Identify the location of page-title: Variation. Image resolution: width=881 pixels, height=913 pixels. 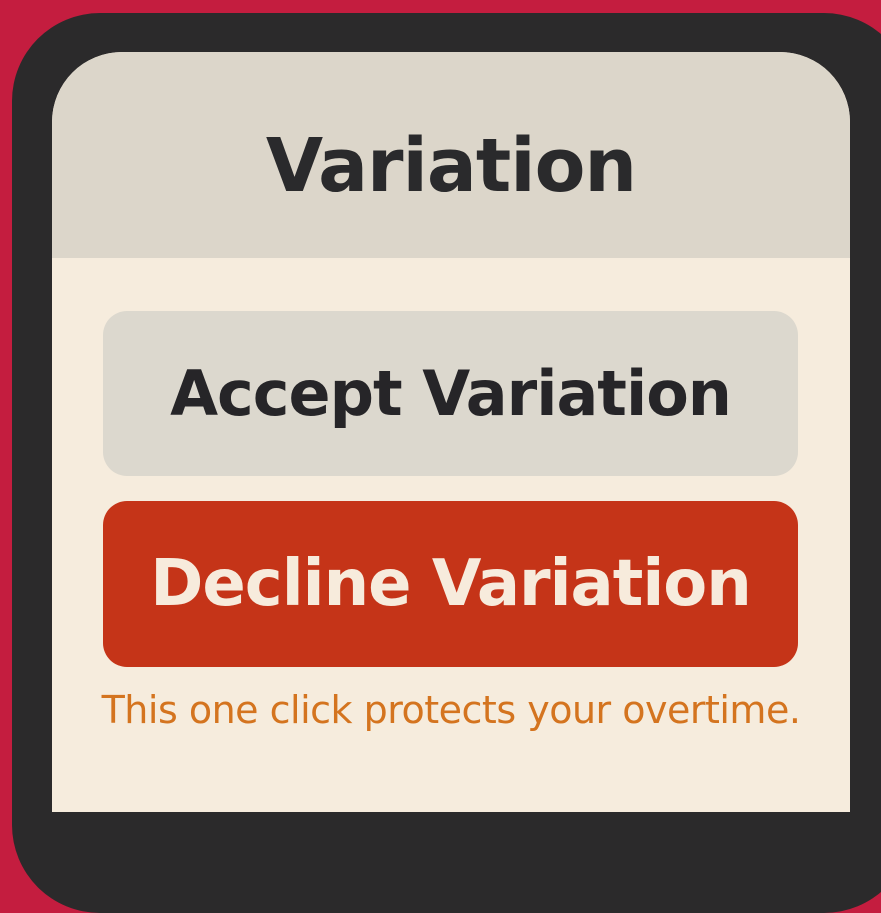
(451, 166).